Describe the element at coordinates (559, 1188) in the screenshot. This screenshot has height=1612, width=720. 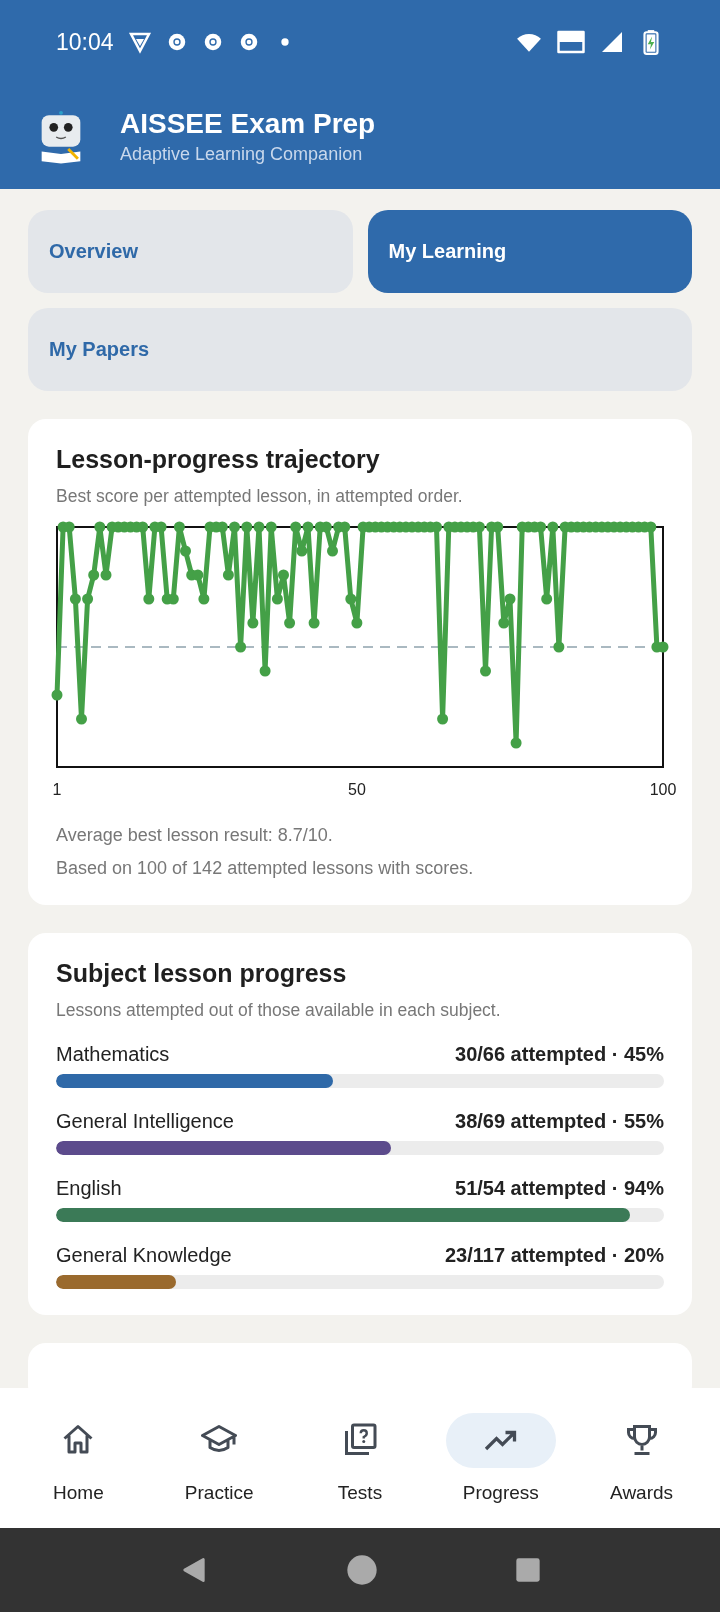
I see `progress-reading: 51/54 attempted · 94%` at that location.